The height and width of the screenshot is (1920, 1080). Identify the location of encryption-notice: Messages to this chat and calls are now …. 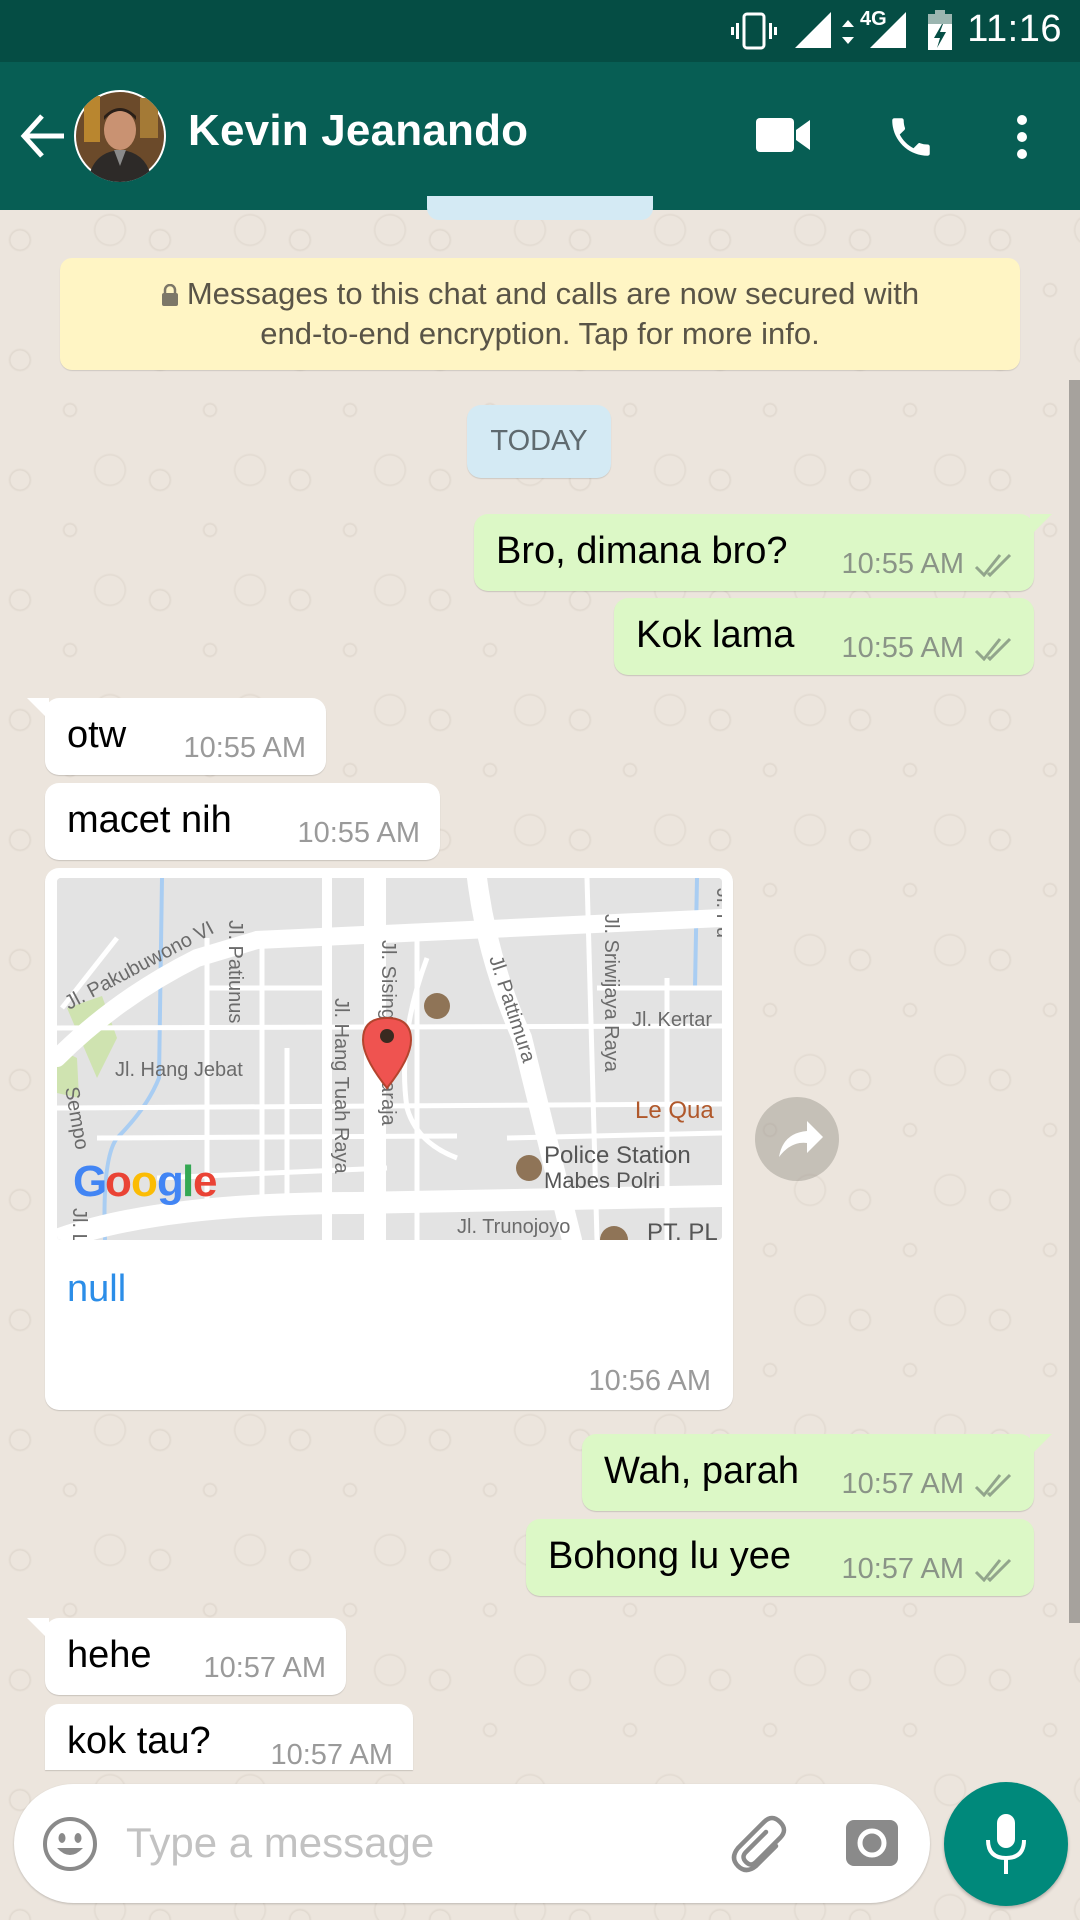
(540, 314).